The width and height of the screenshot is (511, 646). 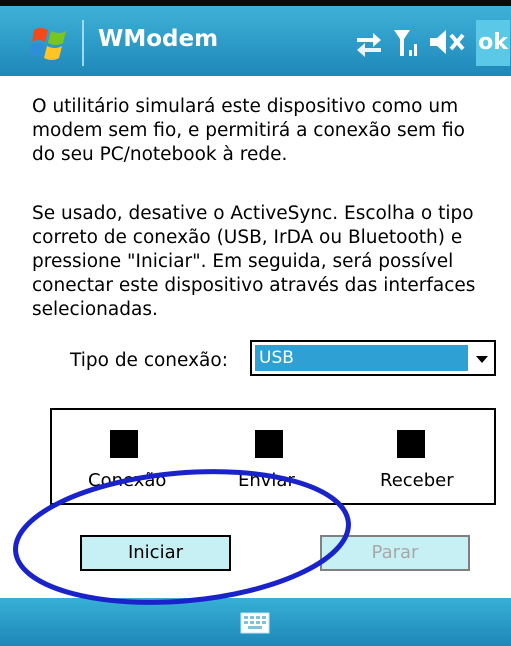 I want to click on connection-type-label: Tipo de conexão:, so click(x=149, y=360).